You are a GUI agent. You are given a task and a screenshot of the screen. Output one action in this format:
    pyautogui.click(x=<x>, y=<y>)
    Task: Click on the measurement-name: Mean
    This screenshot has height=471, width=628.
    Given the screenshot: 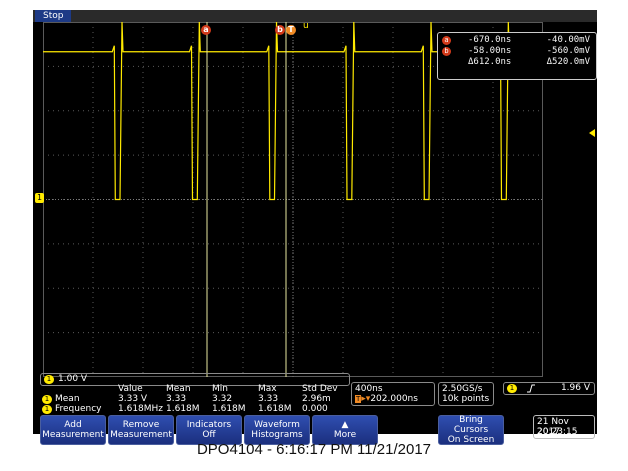 What is the action you would take?
    pyautogui.click(x=67, y=399)
    